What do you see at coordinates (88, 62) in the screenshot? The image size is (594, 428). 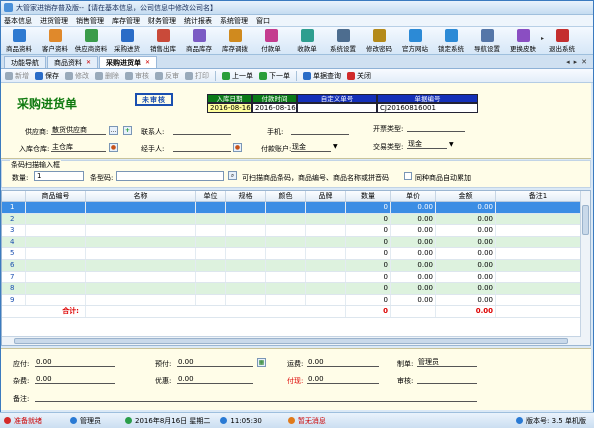 I see `close-icon: ✕` at bounding box center [88, 62].